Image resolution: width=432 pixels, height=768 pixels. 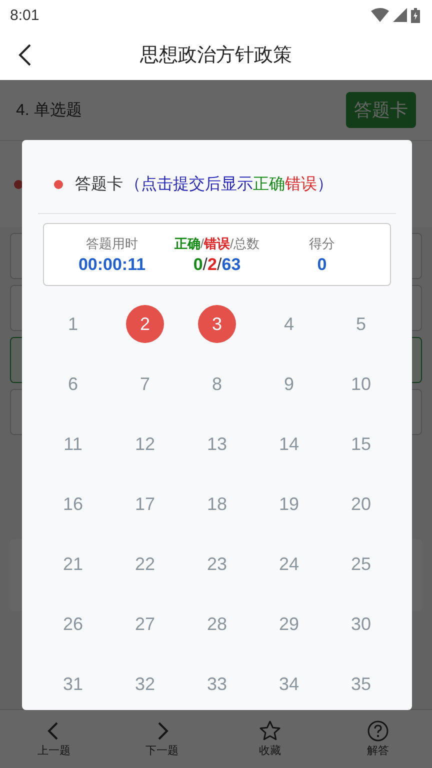 I want to click on question-number: 17, so click(x=145, y=504).